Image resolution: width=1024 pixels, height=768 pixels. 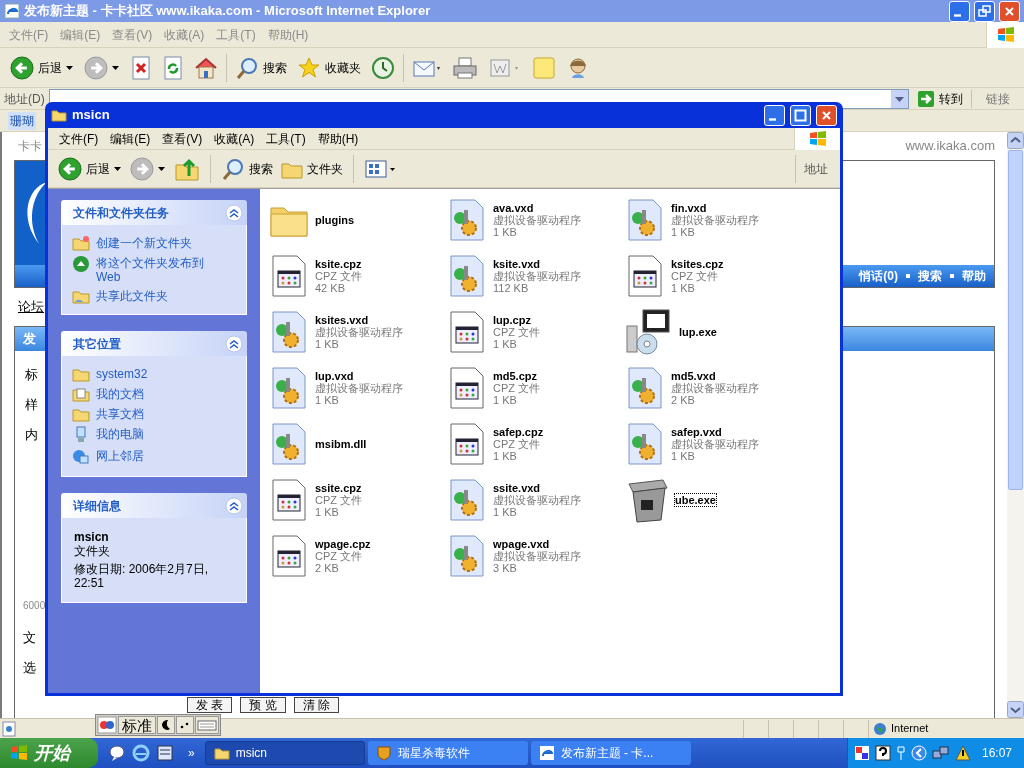 I want to click on file-item: ksites.cpz CPZ 文件 1 KB, so click(x=714, y=276).